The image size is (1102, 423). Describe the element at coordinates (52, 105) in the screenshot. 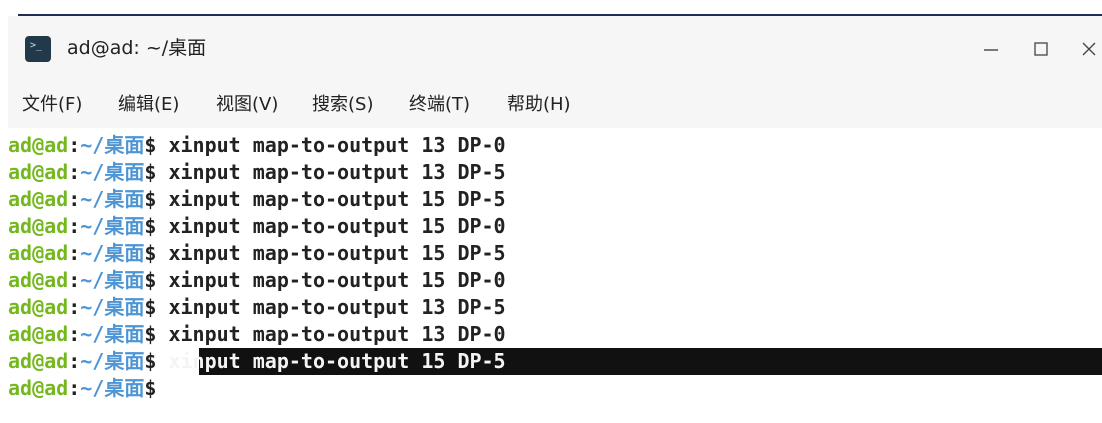

I see `menu-file: 文件(F)` at that location.